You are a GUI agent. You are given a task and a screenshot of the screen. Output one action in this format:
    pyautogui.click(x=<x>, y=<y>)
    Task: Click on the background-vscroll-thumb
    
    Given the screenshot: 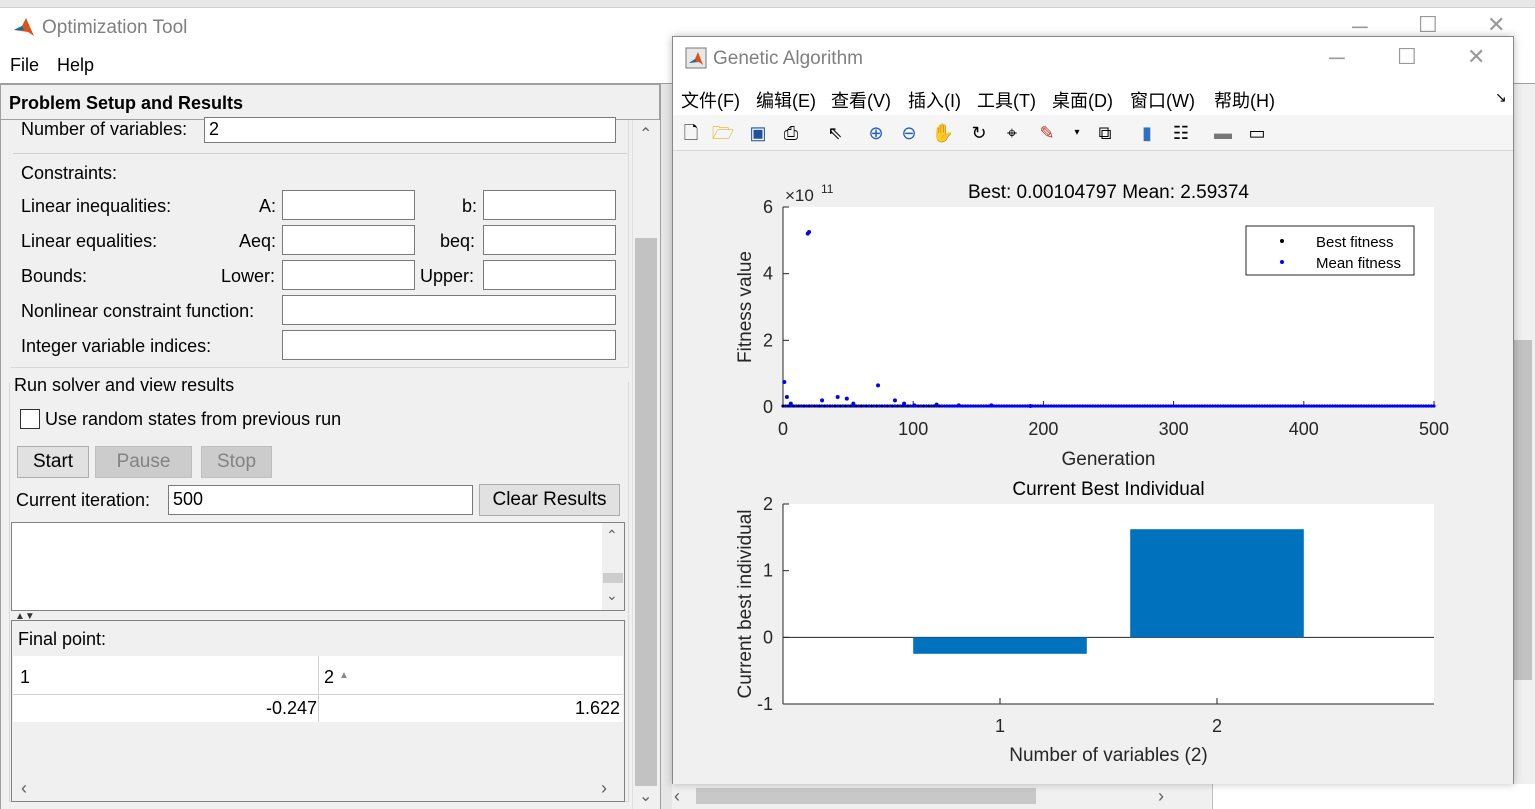 What is the action you would take?
    pyautogui.click(x=1523, y=510)
    